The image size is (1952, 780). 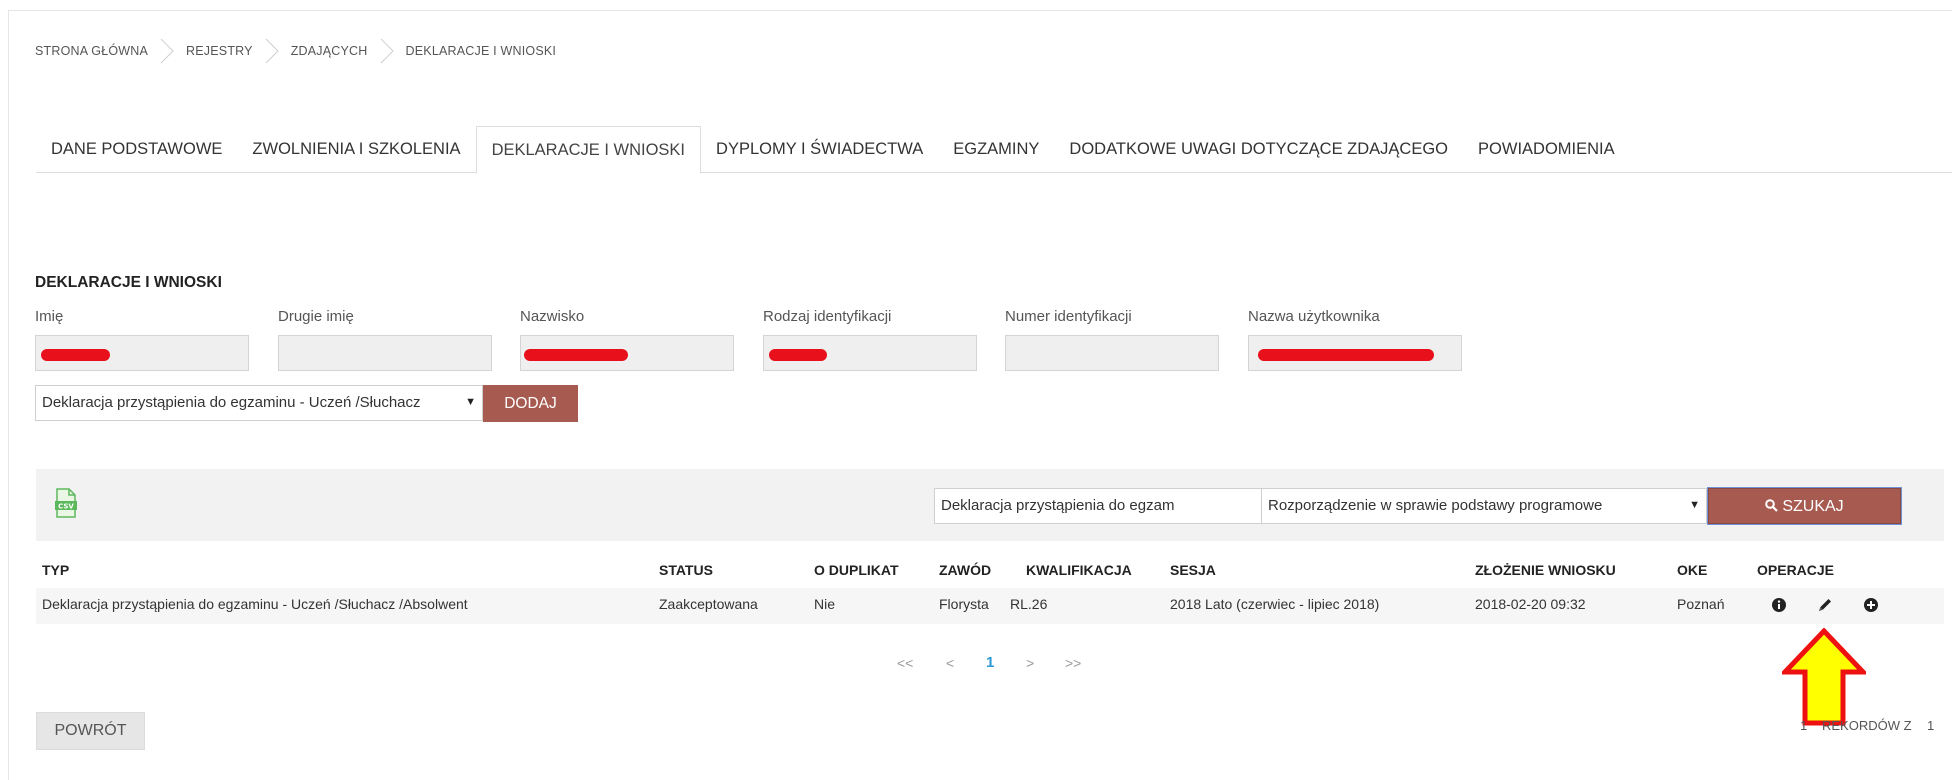 What do you see at coordinates (1068, 316) in the screenshot?
I see `id-number-label: Numer identyfikacji` at bounding box center [1068, 316].